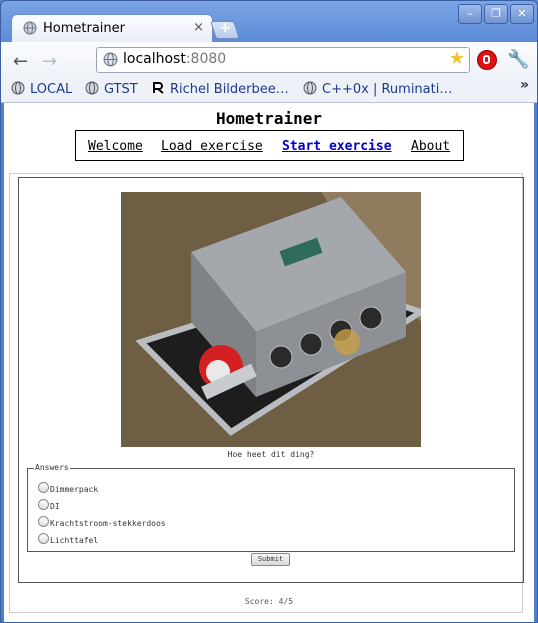  I want to click on answer-option: Lichttafel, so click(68, 539).